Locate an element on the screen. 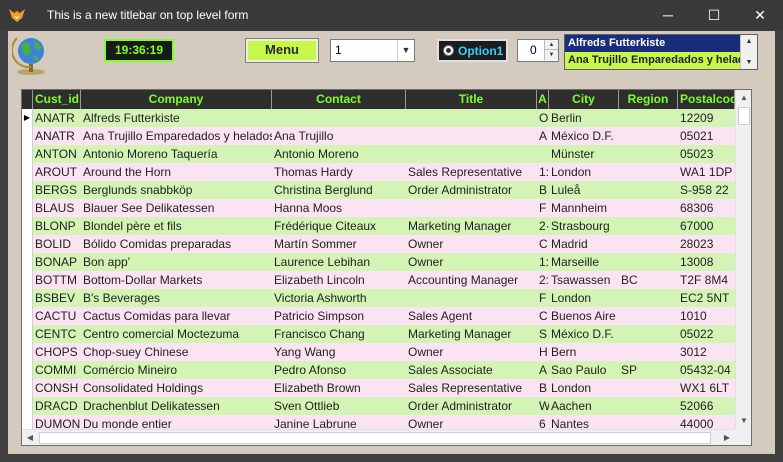  cell-city: Strasbourg is located at coordinates (584, 226).